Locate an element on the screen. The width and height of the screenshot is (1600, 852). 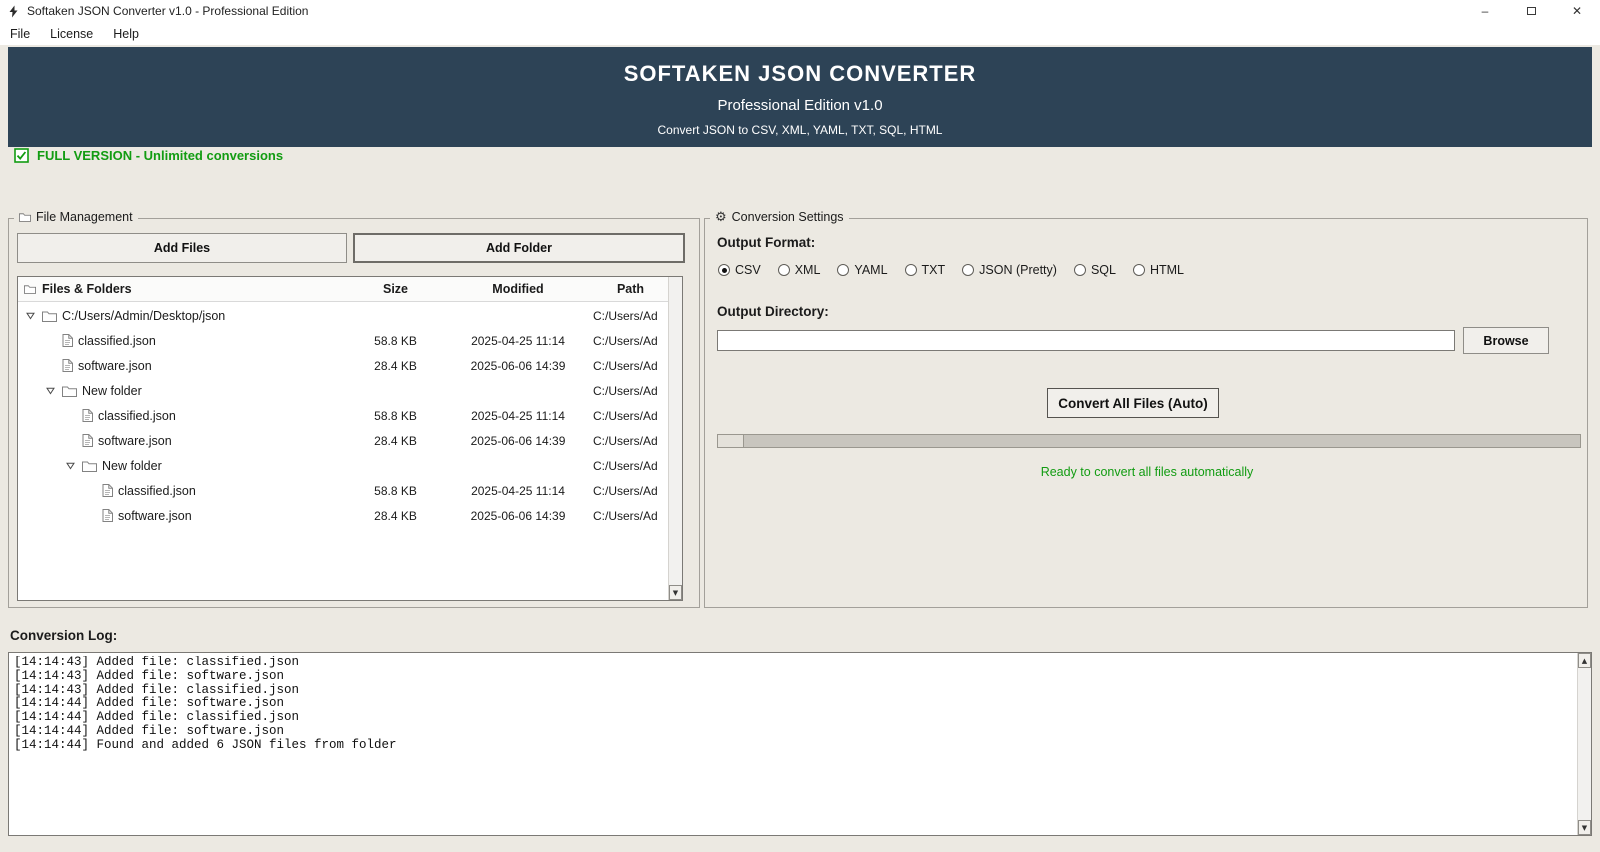
minimize-button: – is located at coordinates (1485, 11).